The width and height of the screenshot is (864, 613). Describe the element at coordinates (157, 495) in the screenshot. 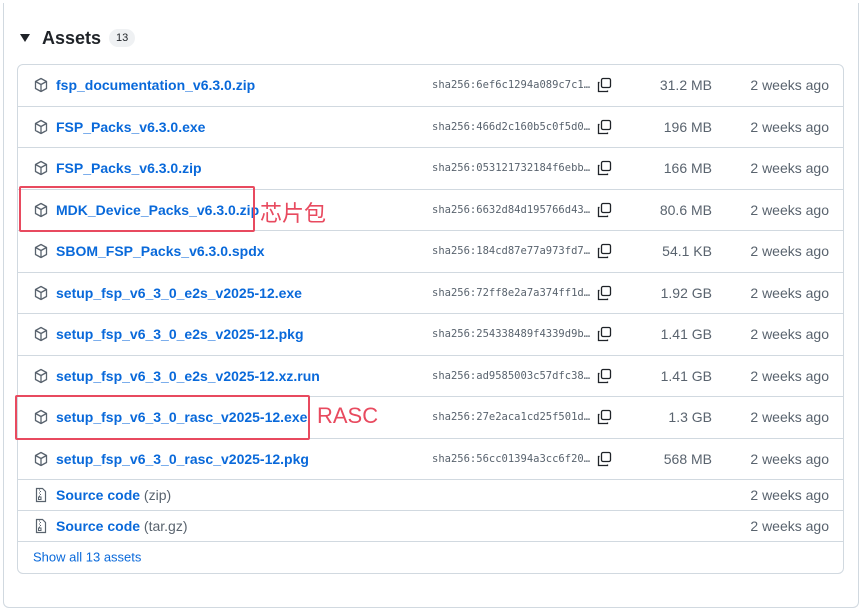

I see `source-suffix: (zip)` at that location.